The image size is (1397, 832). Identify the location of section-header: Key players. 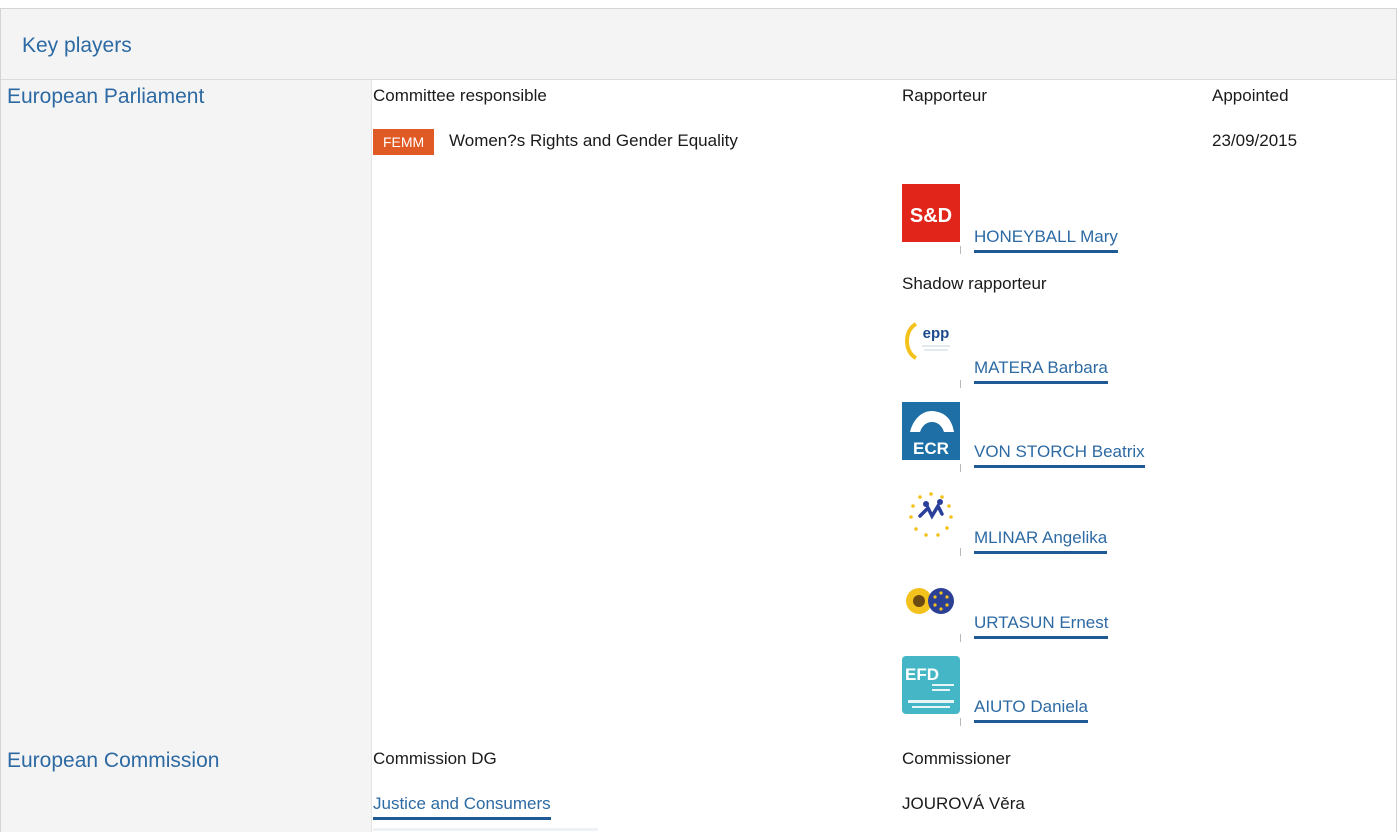
(698, 44).